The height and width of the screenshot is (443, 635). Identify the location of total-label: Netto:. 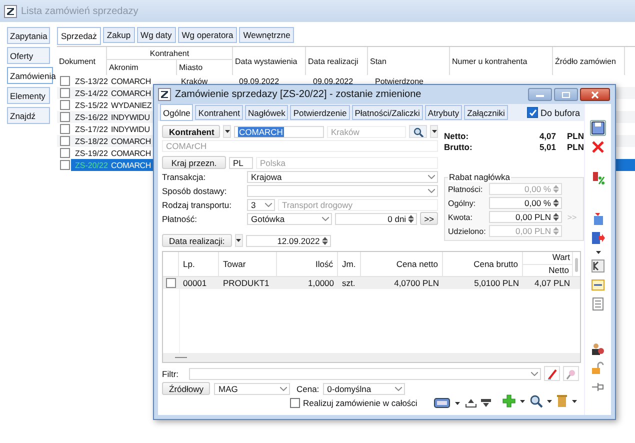
(457, 135).